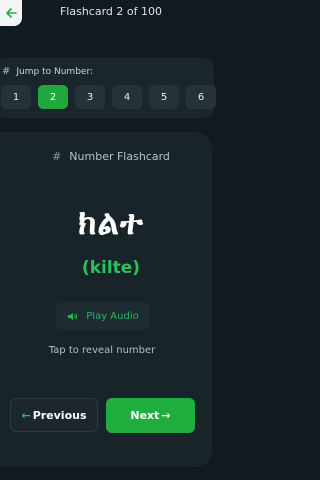 This screenshot has height=480, width=320. Describe the element at coordinates (90, 97) in the screenshot. I see `number-button-3: 3` at that location.